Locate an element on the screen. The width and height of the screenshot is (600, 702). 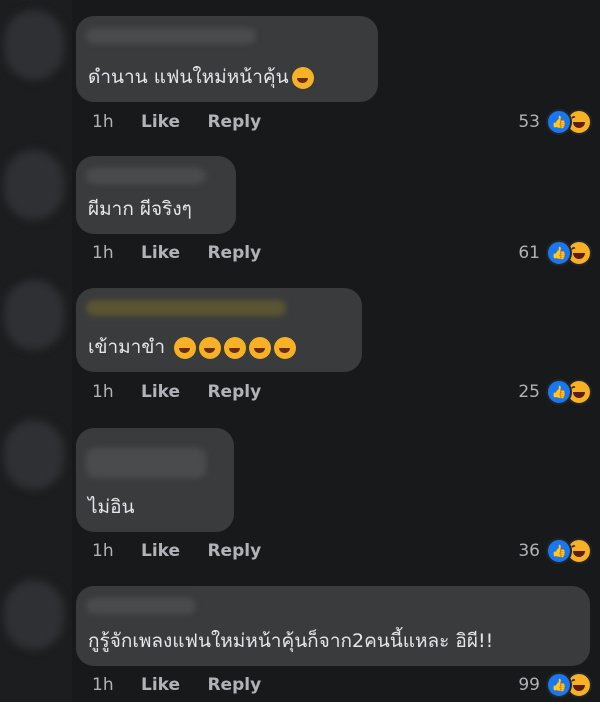
comment-text: เข้ามาขำ is located at coordinates (192, 347).